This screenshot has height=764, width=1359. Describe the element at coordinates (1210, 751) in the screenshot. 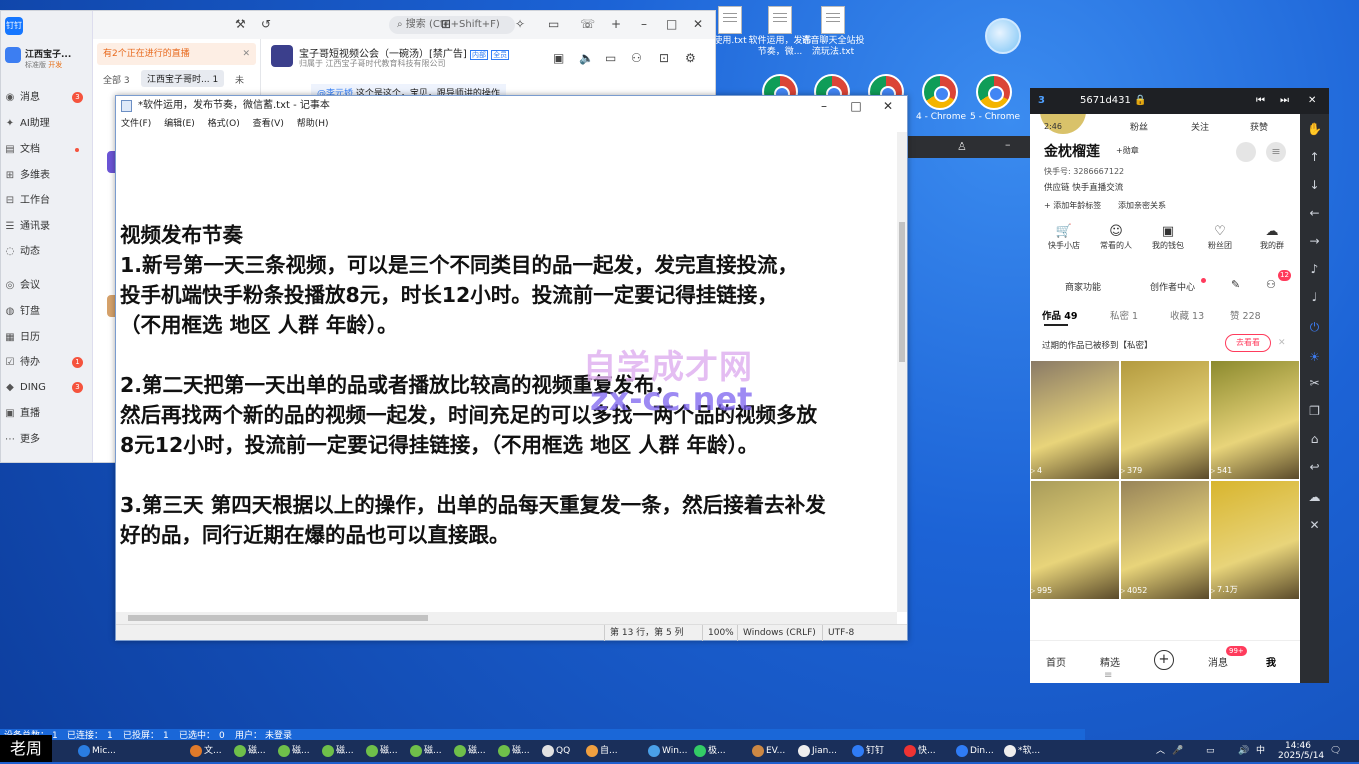

I see `network-icon: ▭` at that location.